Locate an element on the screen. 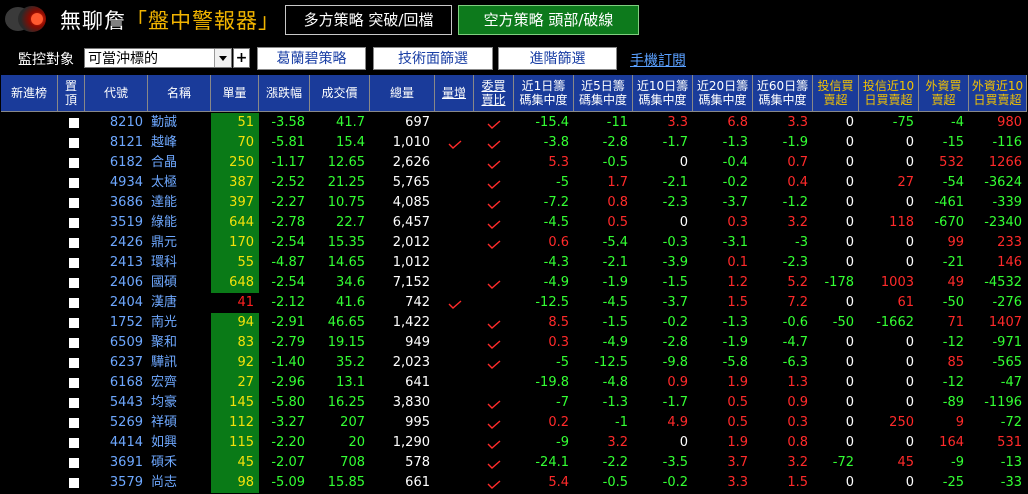 The image size is (1028, 494). cell-name: 越峰 is located at coordinates (179, 143).